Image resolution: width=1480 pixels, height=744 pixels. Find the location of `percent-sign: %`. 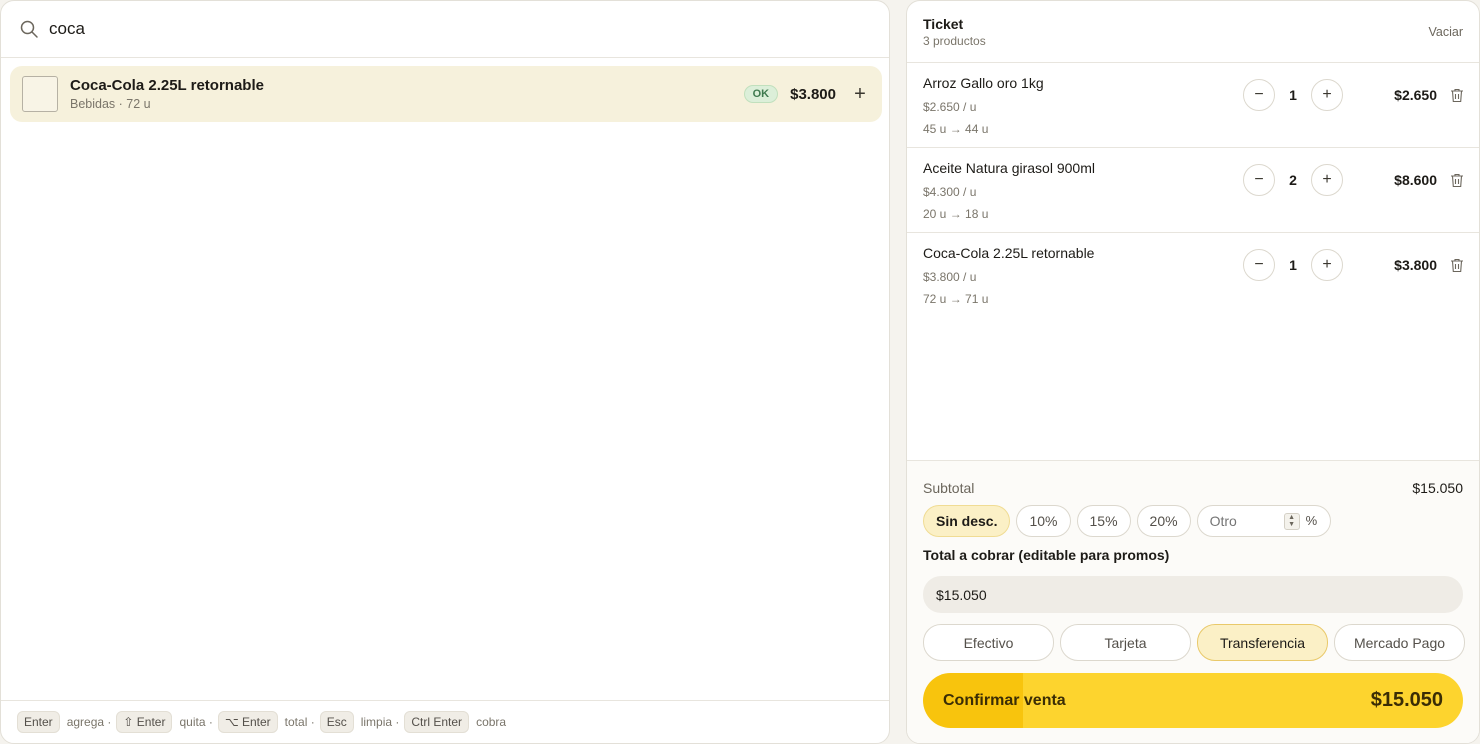

percent-sign: % is located at coordinates (1311, 520).